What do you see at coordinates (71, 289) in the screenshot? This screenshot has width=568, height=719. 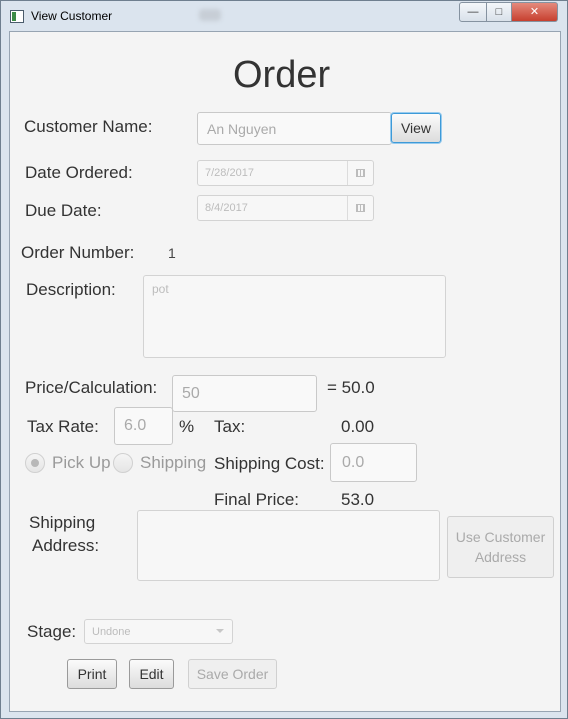 I see `description-label: Description:` at bounding box center [71, 289].